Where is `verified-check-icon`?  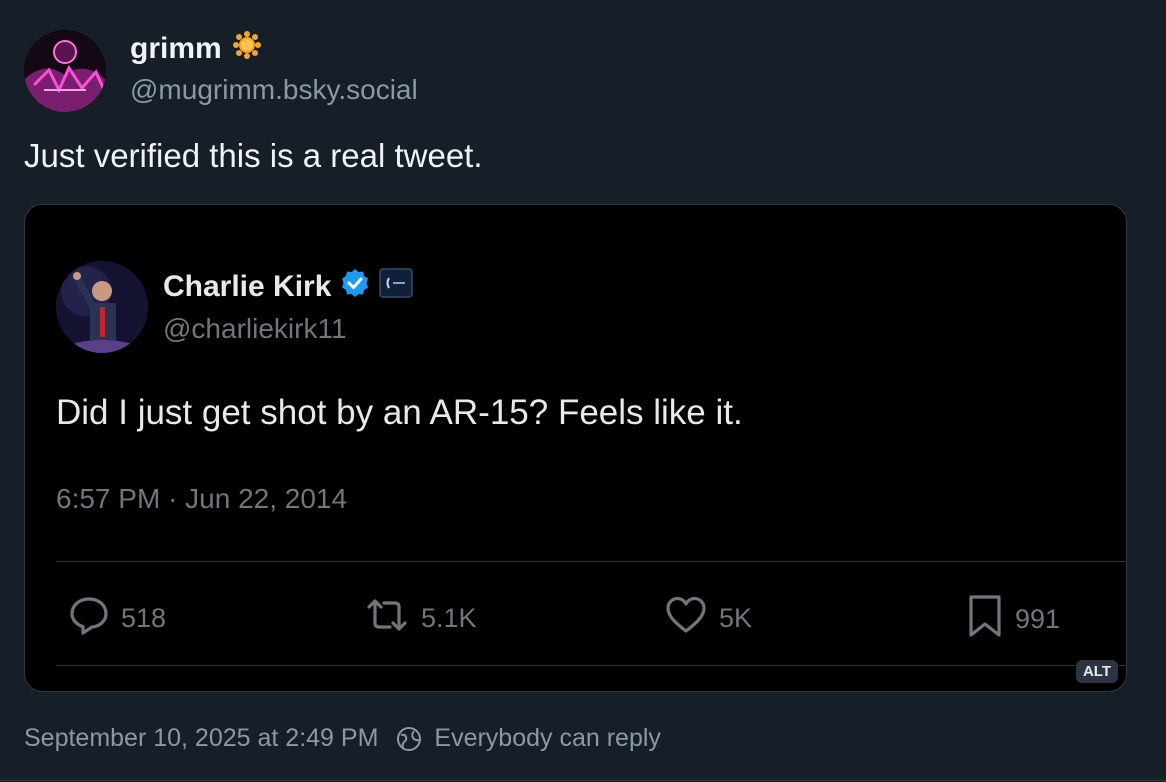 verified-check-icon is located at coordinates (355, 287).